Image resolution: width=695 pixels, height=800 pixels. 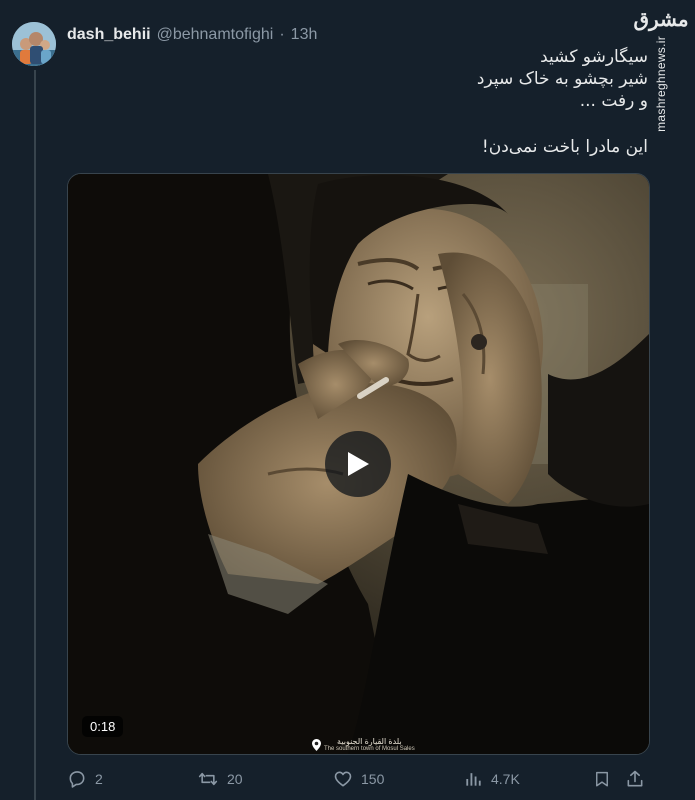 What do you see at coordinates (215, 35) in the screenshot?
I see `user-handle: @behnamtofighi` at bounding box center [215, 35].